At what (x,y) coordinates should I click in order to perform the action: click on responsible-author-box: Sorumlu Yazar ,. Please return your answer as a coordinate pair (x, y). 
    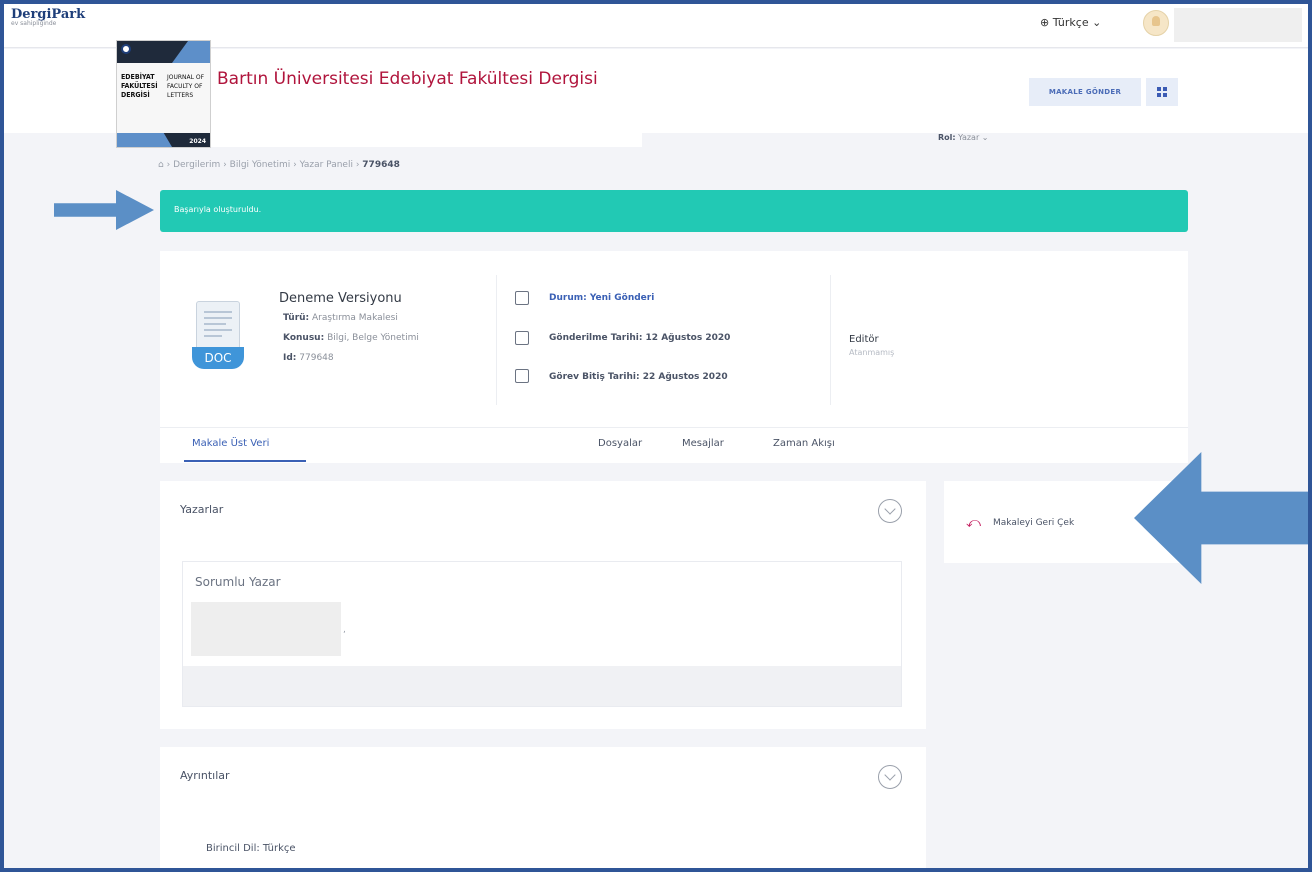
    Looking at the image, I should click on (542, 634).